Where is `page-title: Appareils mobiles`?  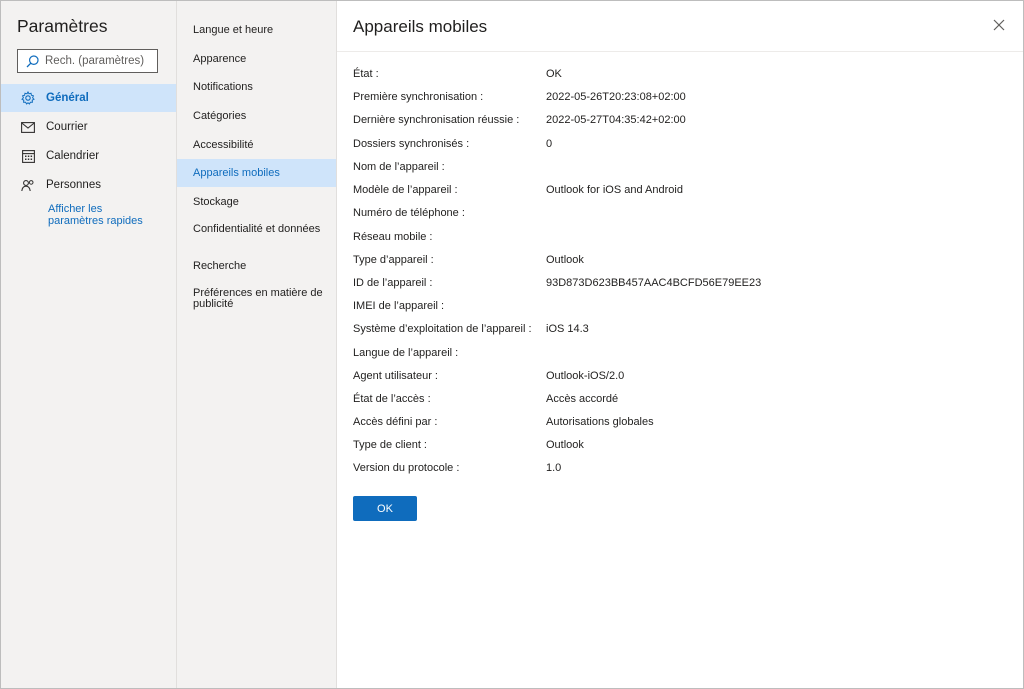
page-title: Appareils mobiles is located at coordinates (420, 26).